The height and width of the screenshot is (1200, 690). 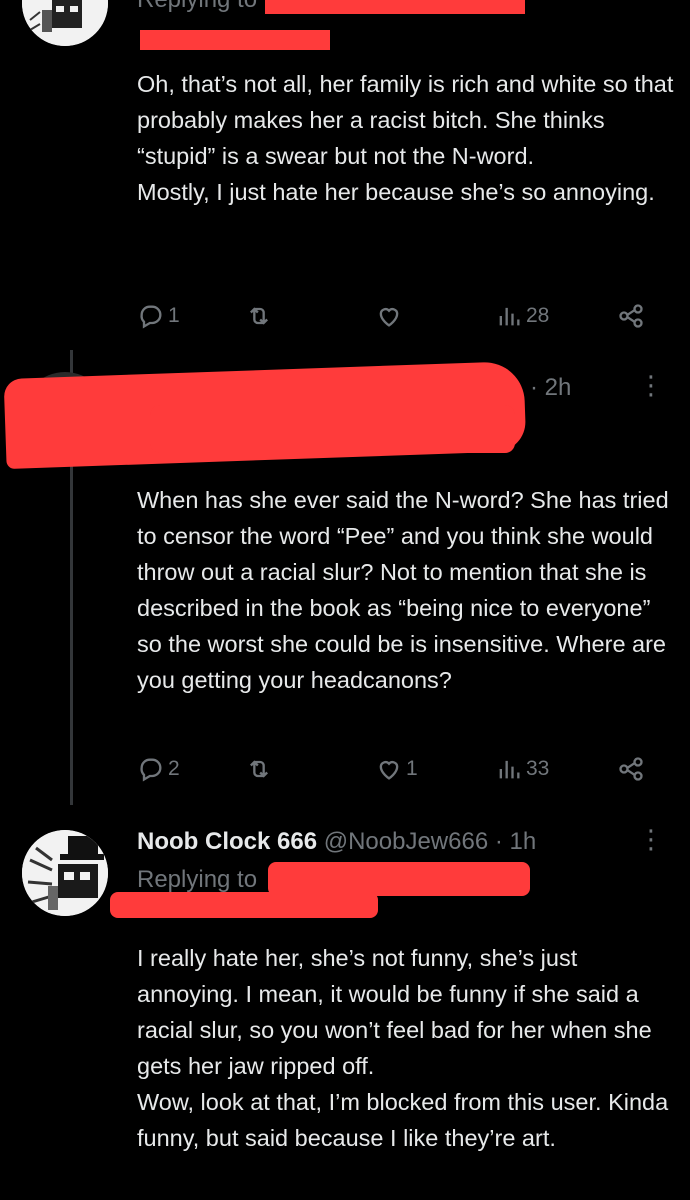 What do you see at coordinates (515, 841) in the screenshot?
I see `timestamp: · 1h` at bounding box center [515, 841].